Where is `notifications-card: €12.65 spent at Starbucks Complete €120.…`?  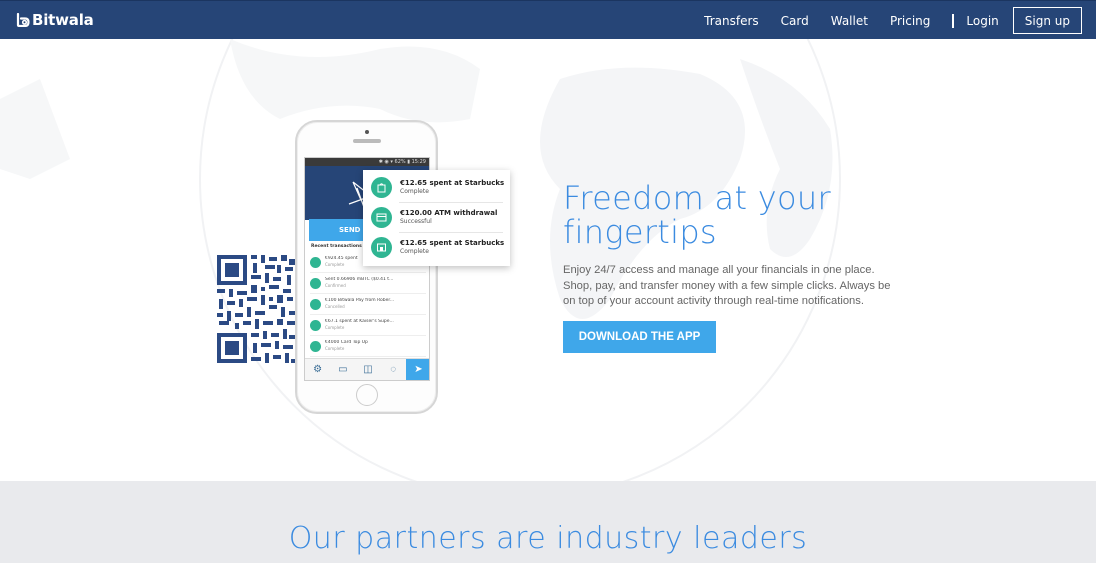 notifications-card: €12.65 spent at Starbucks Complete €120.… is located at coordinates (436, 218).